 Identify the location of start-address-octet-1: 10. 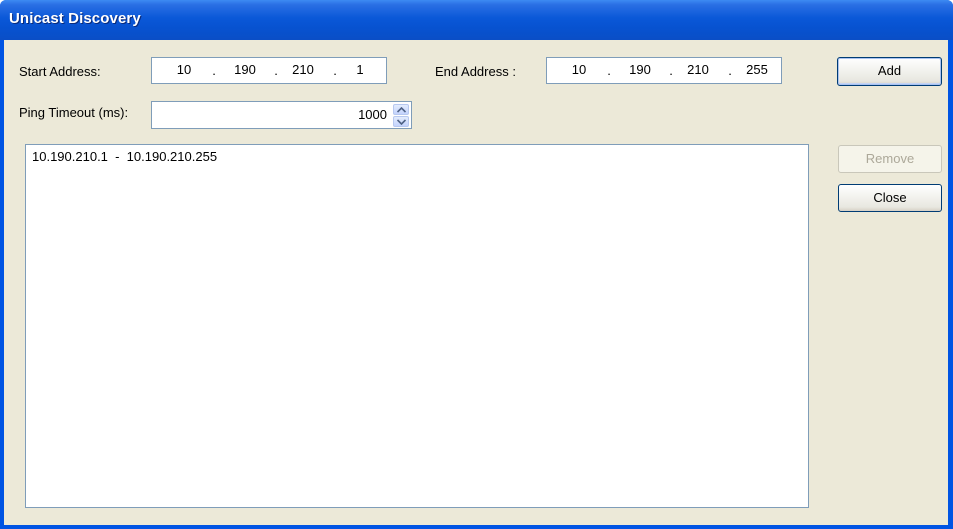
(184, 69).